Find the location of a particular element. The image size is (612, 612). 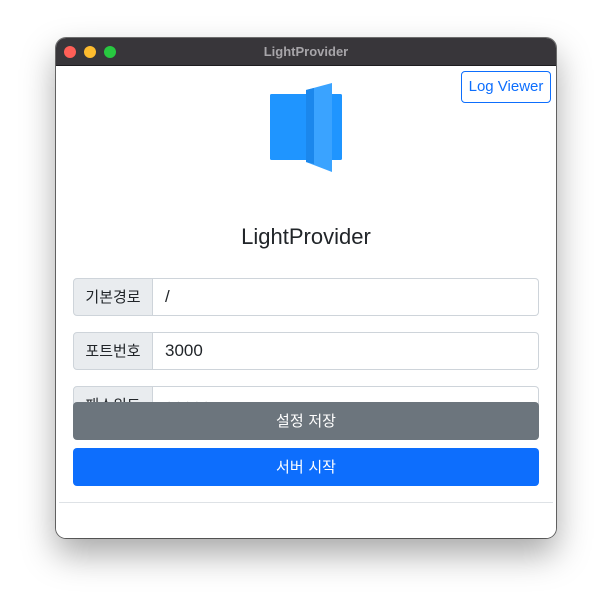

save-settings-button: 설정 저장 is located at coordinates (306, 421).